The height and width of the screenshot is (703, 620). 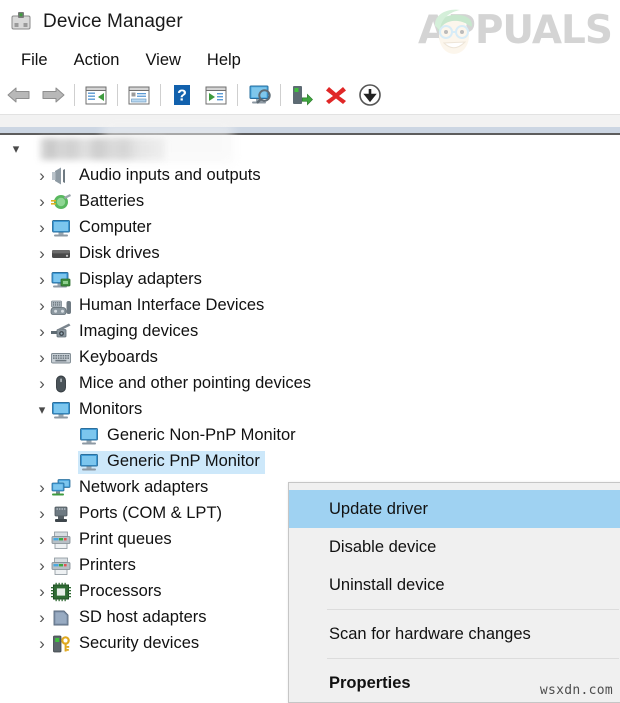 What do you see at coordinates (310, 27) in the screenshot?
I see `title-bar: Device Manager APPUALS` at bounding box center [310, 27].